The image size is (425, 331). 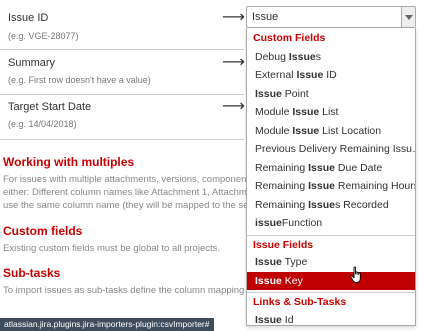 What do you see at coordinates (408, 17) in the screenshot?
I see `chevron-down-icon` at bounding box center [408, 17].